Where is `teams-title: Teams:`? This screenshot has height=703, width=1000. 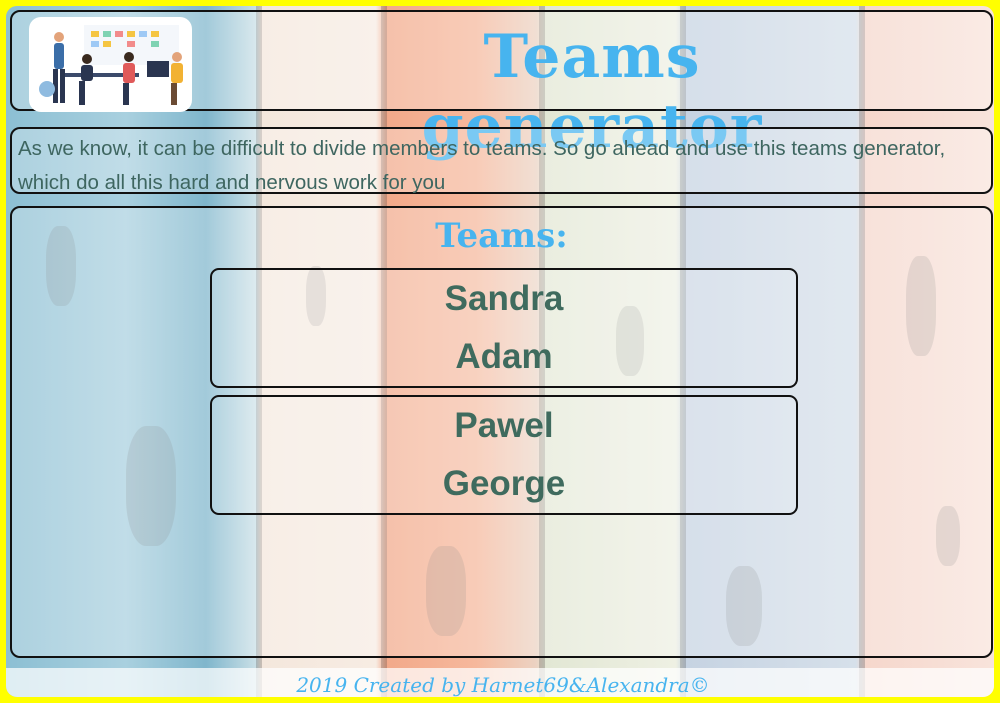
teams-title: Teams: is located at coordinates (501, 236).